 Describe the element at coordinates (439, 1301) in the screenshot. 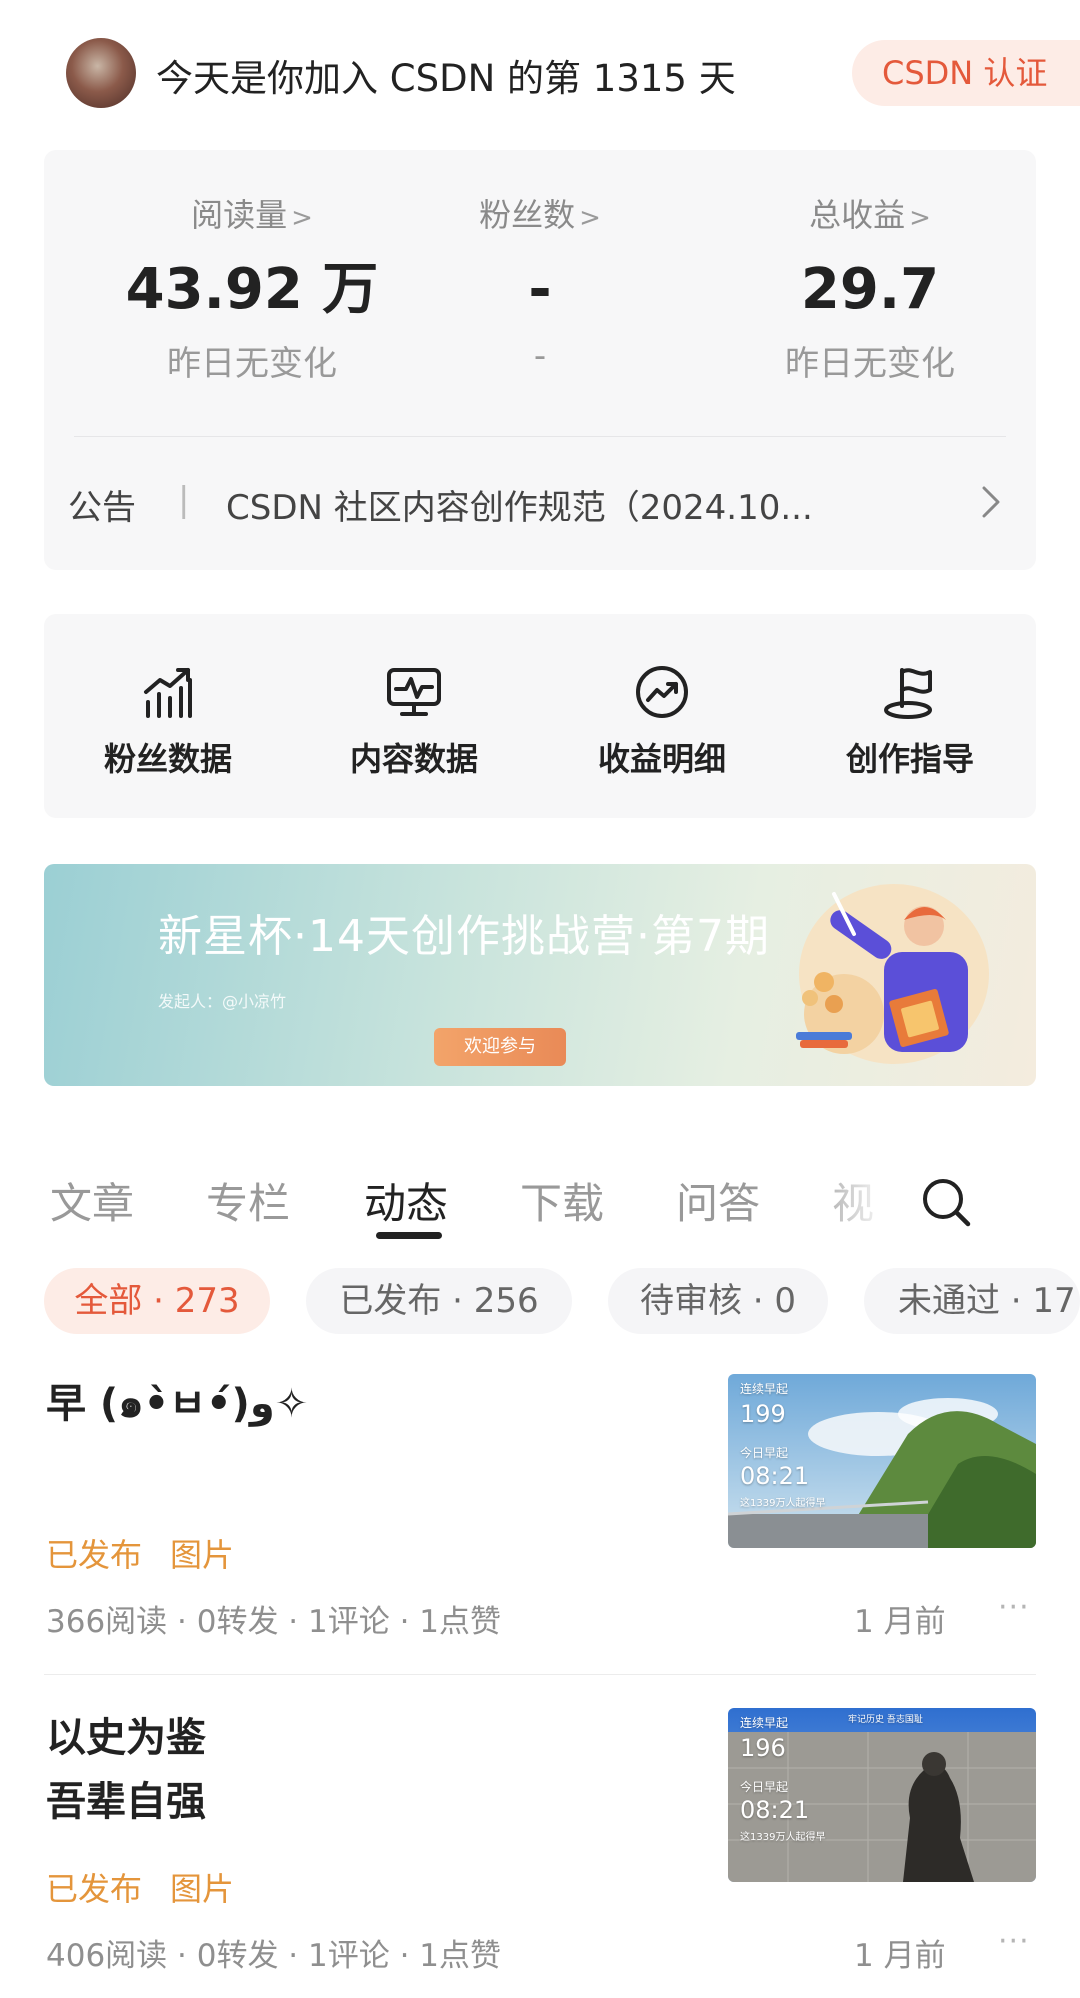

I see `filter-published: 已发布 · 256` at that location.